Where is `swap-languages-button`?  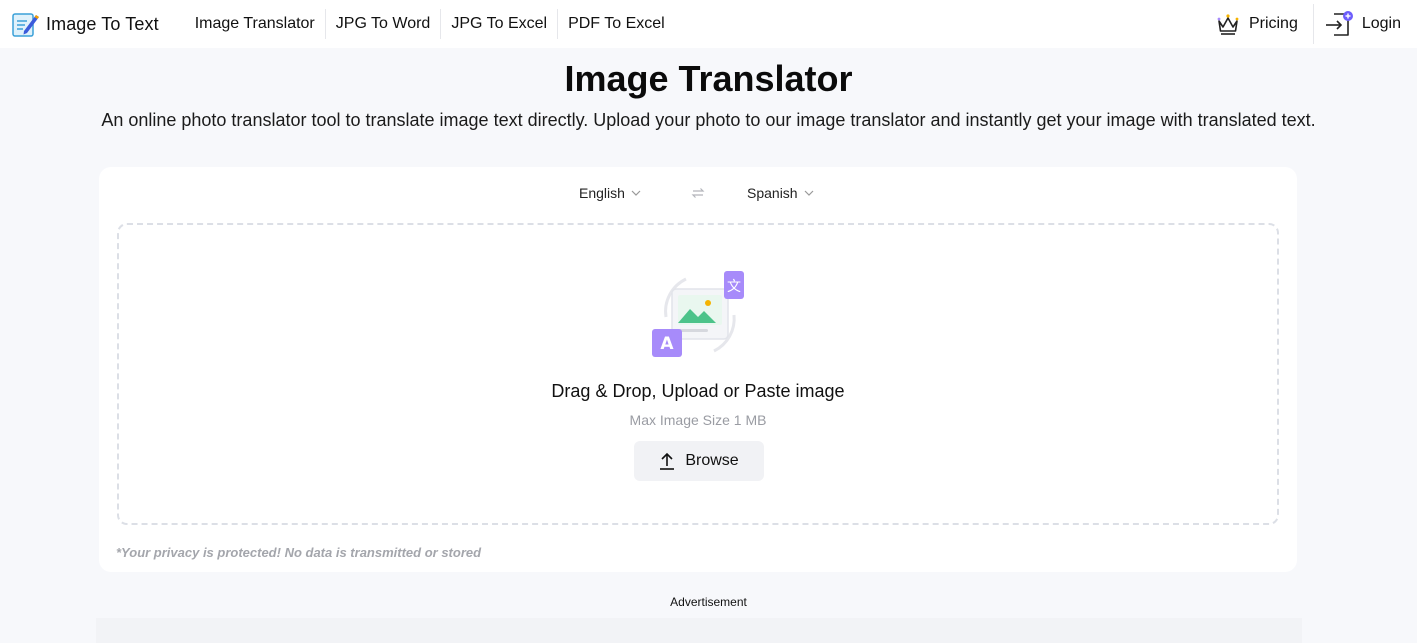
swap-languages-button is located at coordinates (698, 195).